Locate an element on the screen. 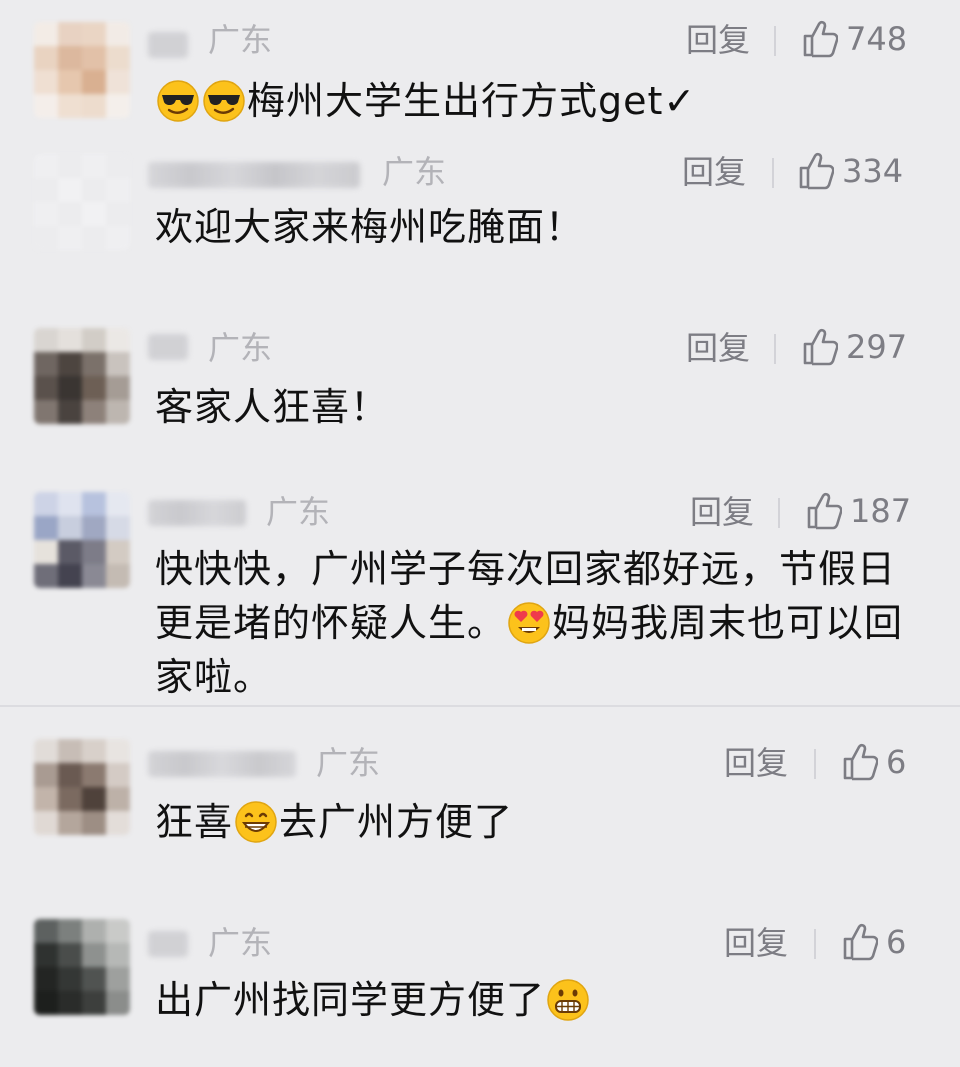 The image size is (960, 1067). comment-text: 快快快，广州学子每次回家都好远，节假日更是堵的怀疑人生。 妈妈我周末也可以回家啦。 is located at coordinates (532, 623).